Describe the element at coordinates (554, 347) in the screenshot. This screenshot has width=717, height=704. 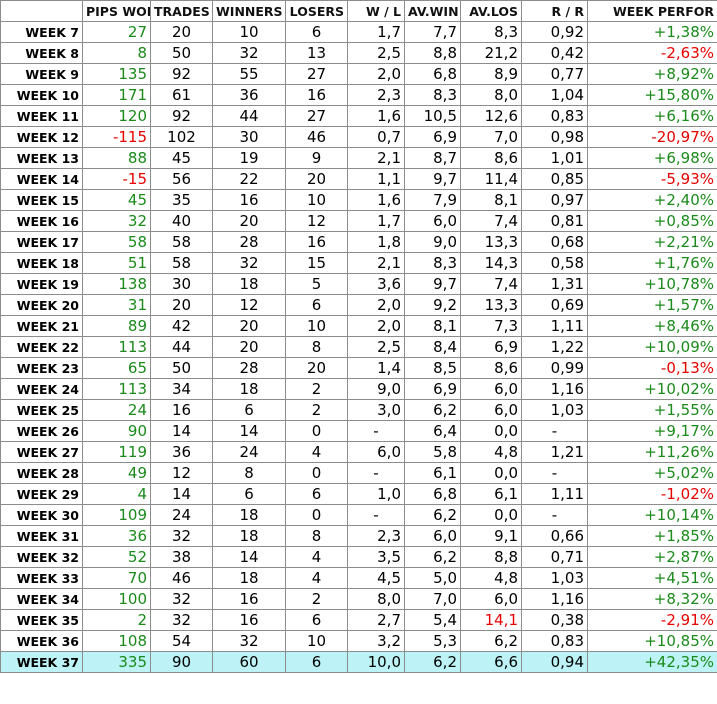
I see `risk-reward-cell: 1,22` at that location.